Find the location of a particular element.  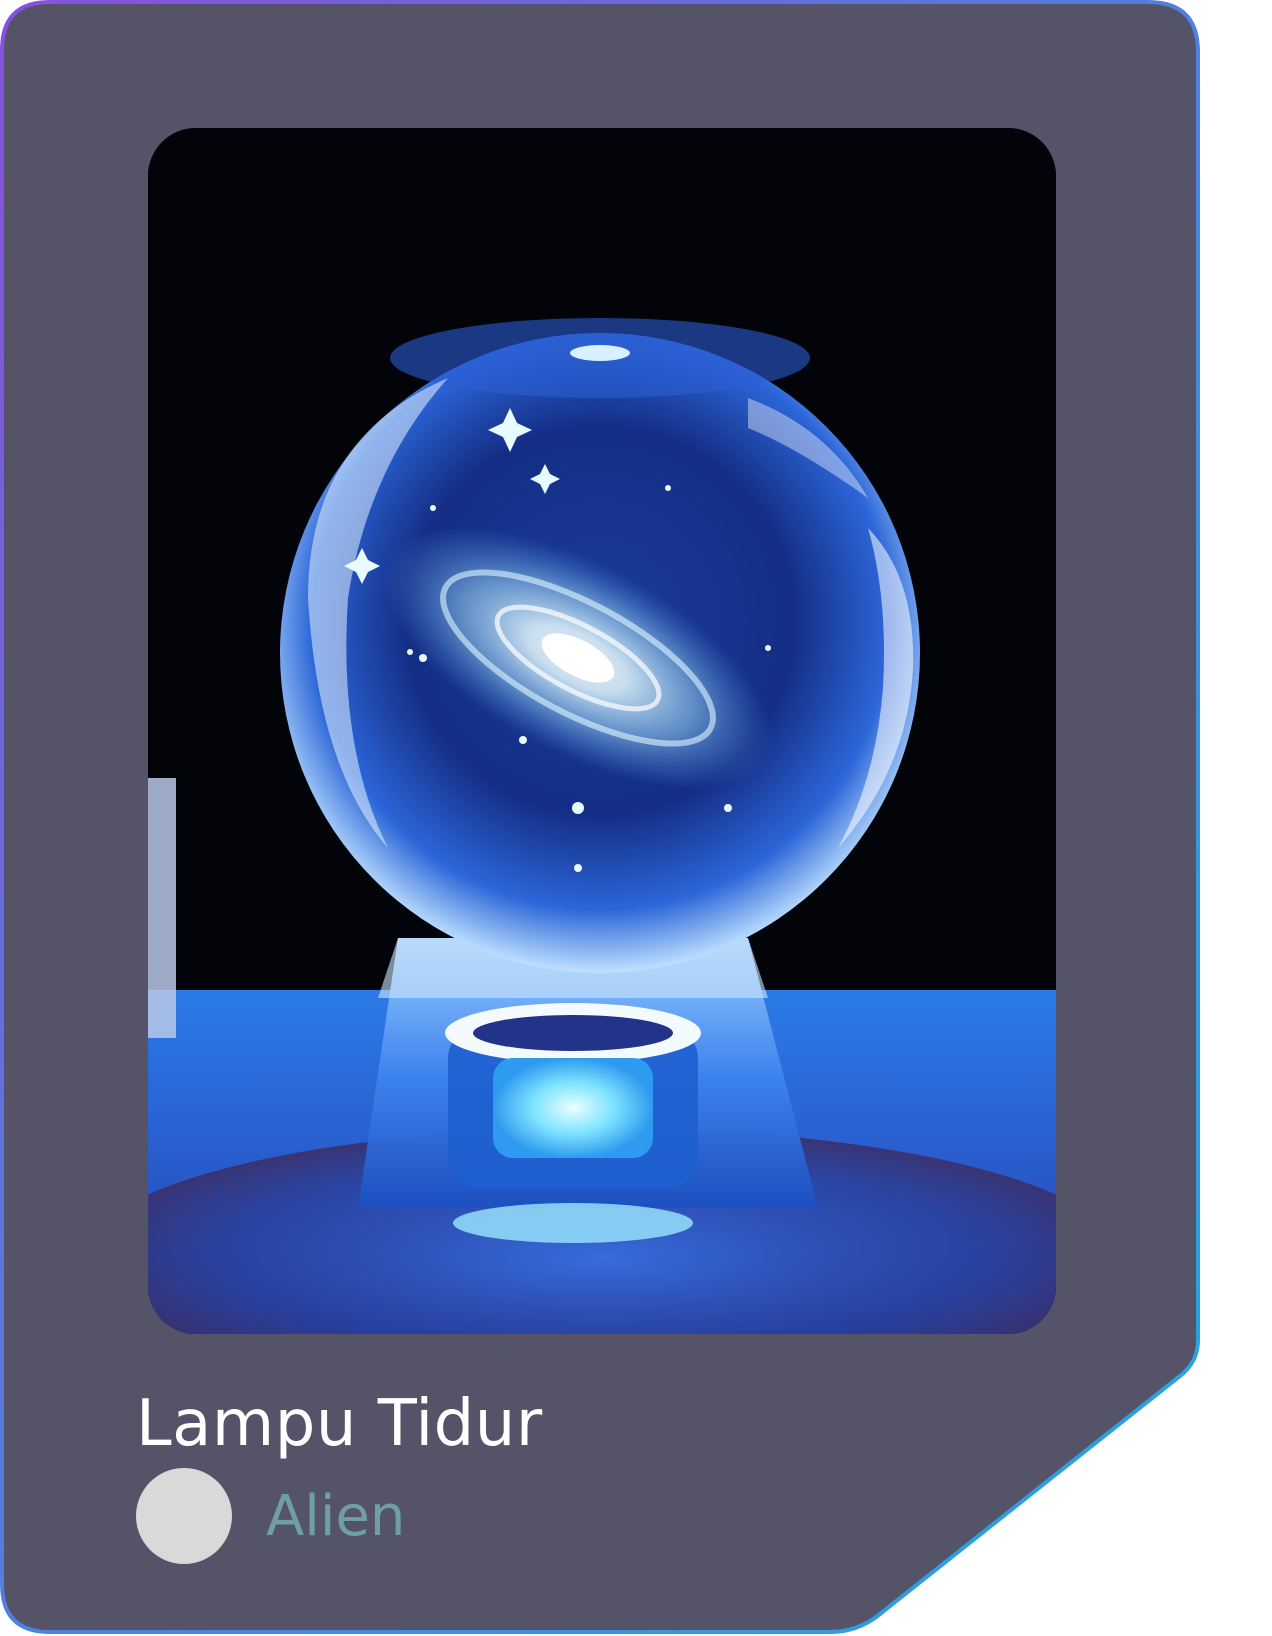

product-title: Lampu Tidur is located at coordinates (339, 1424).